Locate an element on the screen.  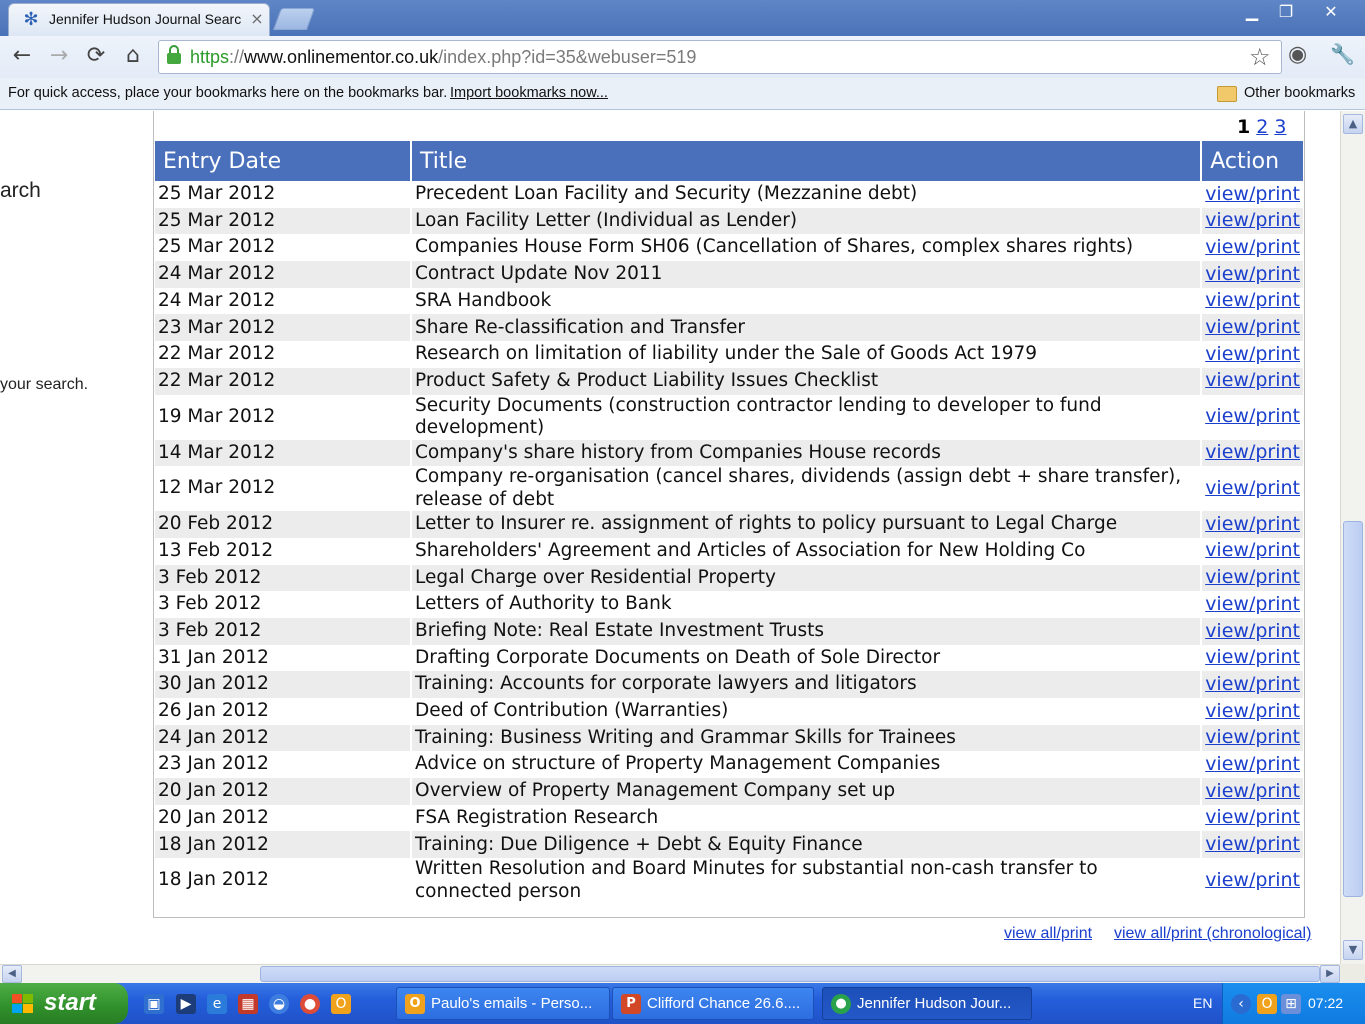
horizontal-scrollbar: ◀ ▶ is located at coordinates (670, 973).